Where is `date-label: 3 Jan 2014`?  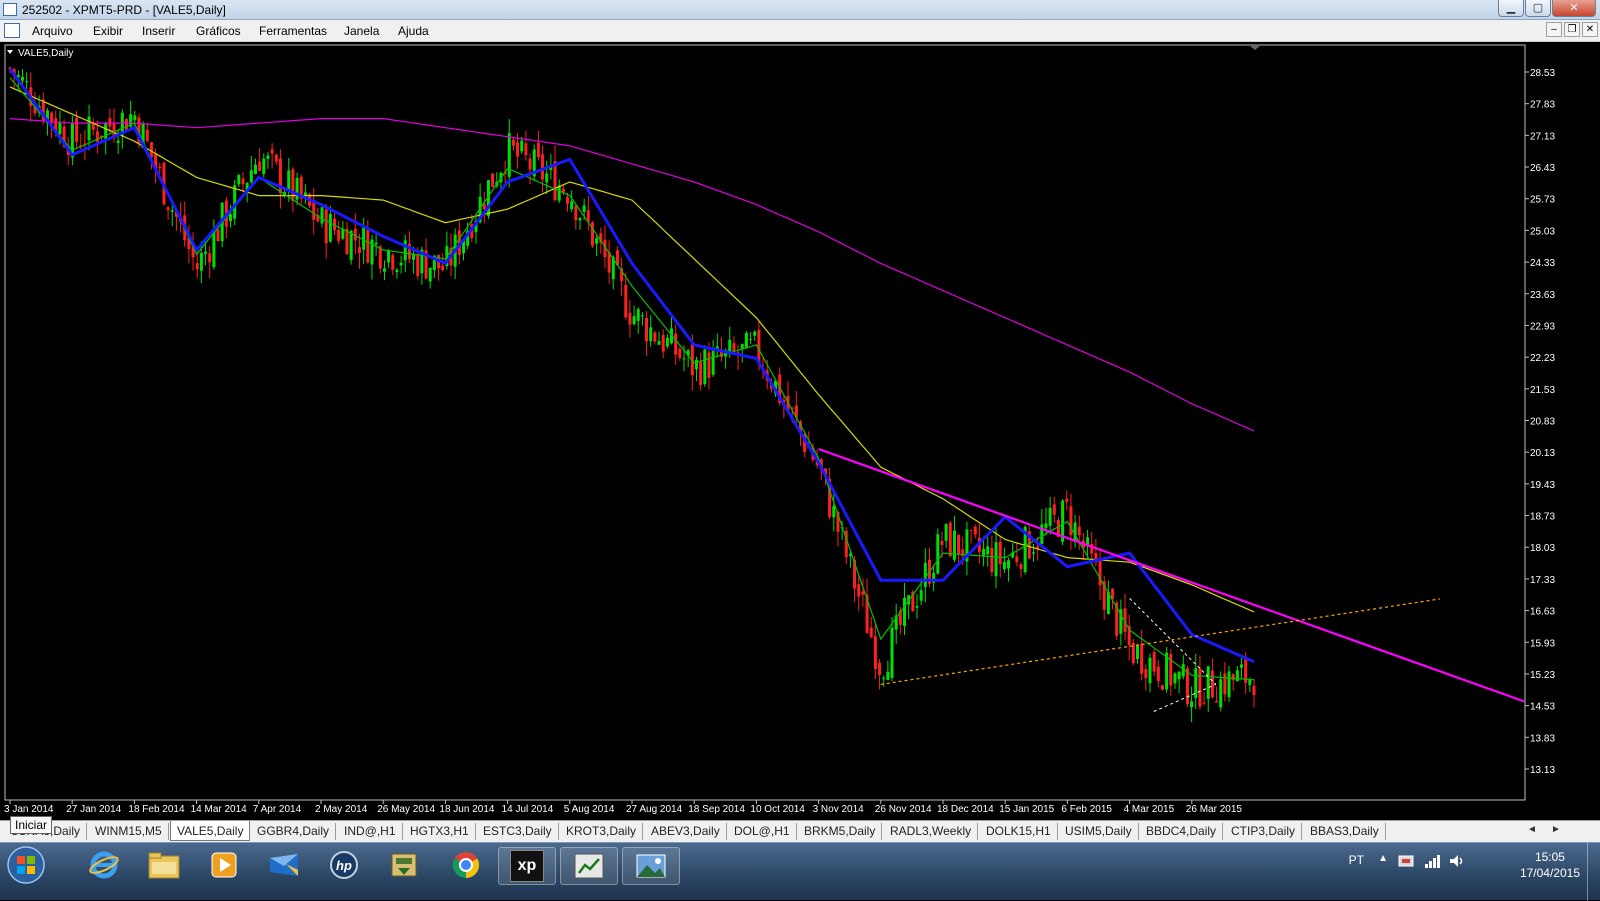
date-label: 3 Jan 2014 is located at coordinates (29, 809).